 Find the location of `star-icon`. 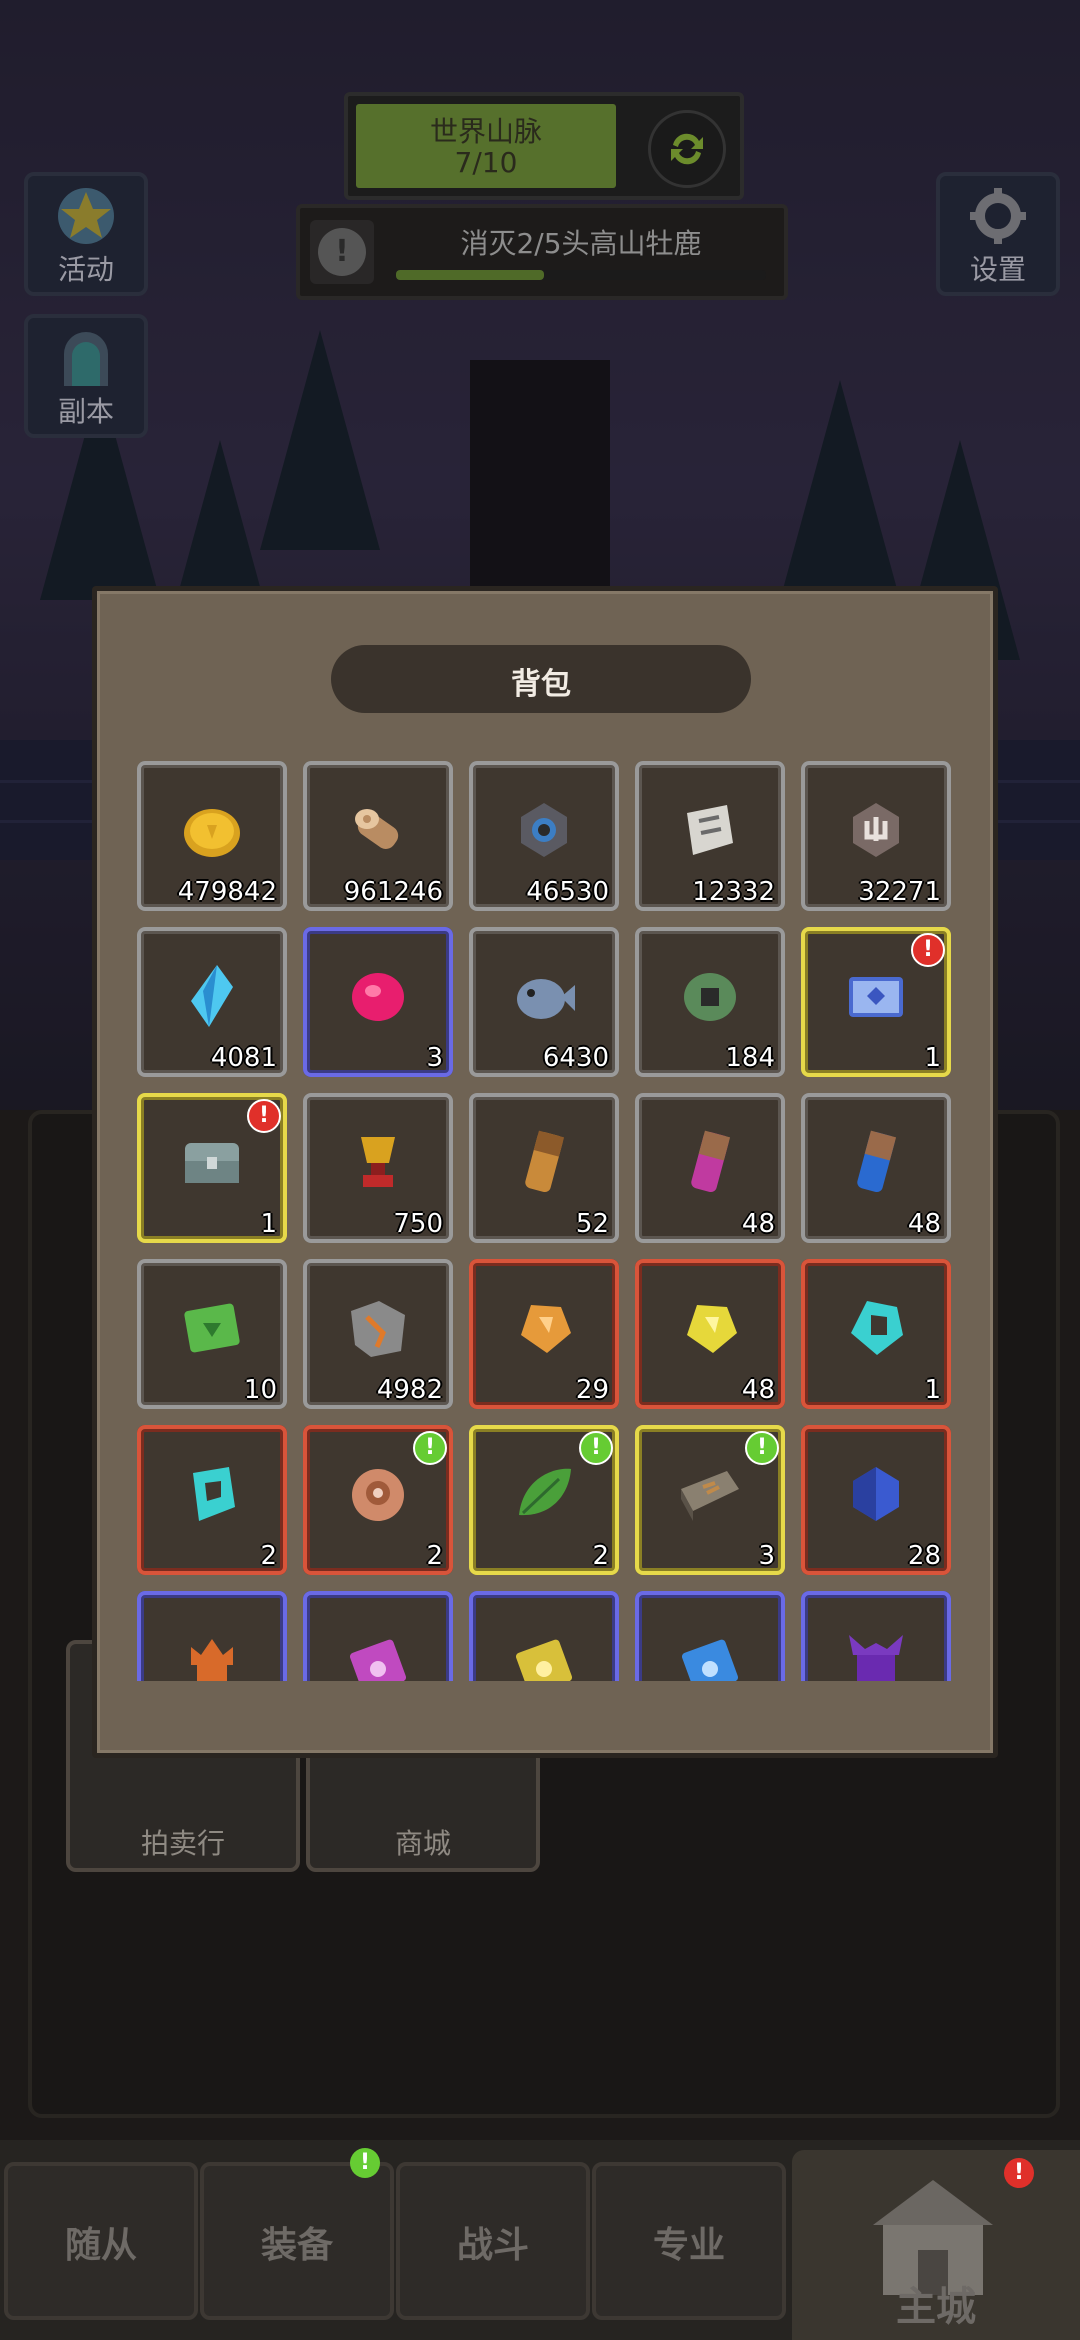

star-icon is located at coordinates (86, 216).